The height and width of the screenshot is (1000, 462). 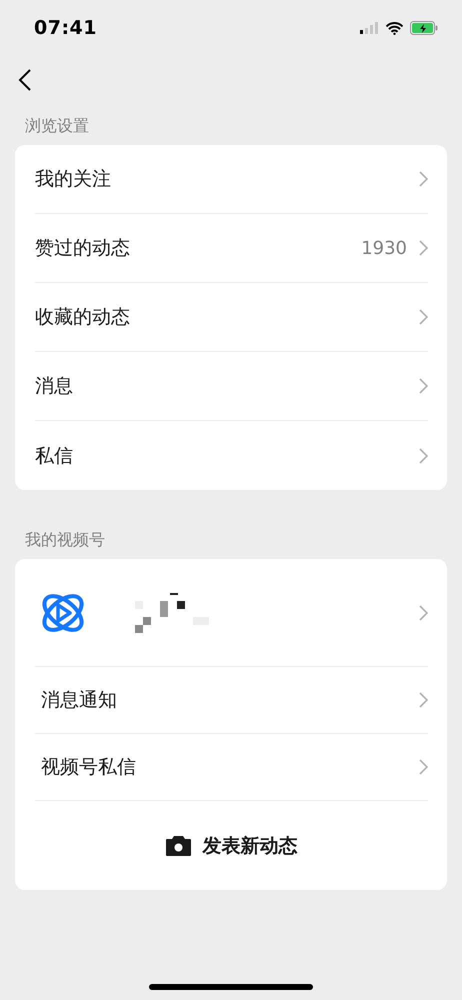 What do you see at coordinates (231, 700) in the screenshot?
I see `settings-row: 消息通知` at bounding box center [231, 700].